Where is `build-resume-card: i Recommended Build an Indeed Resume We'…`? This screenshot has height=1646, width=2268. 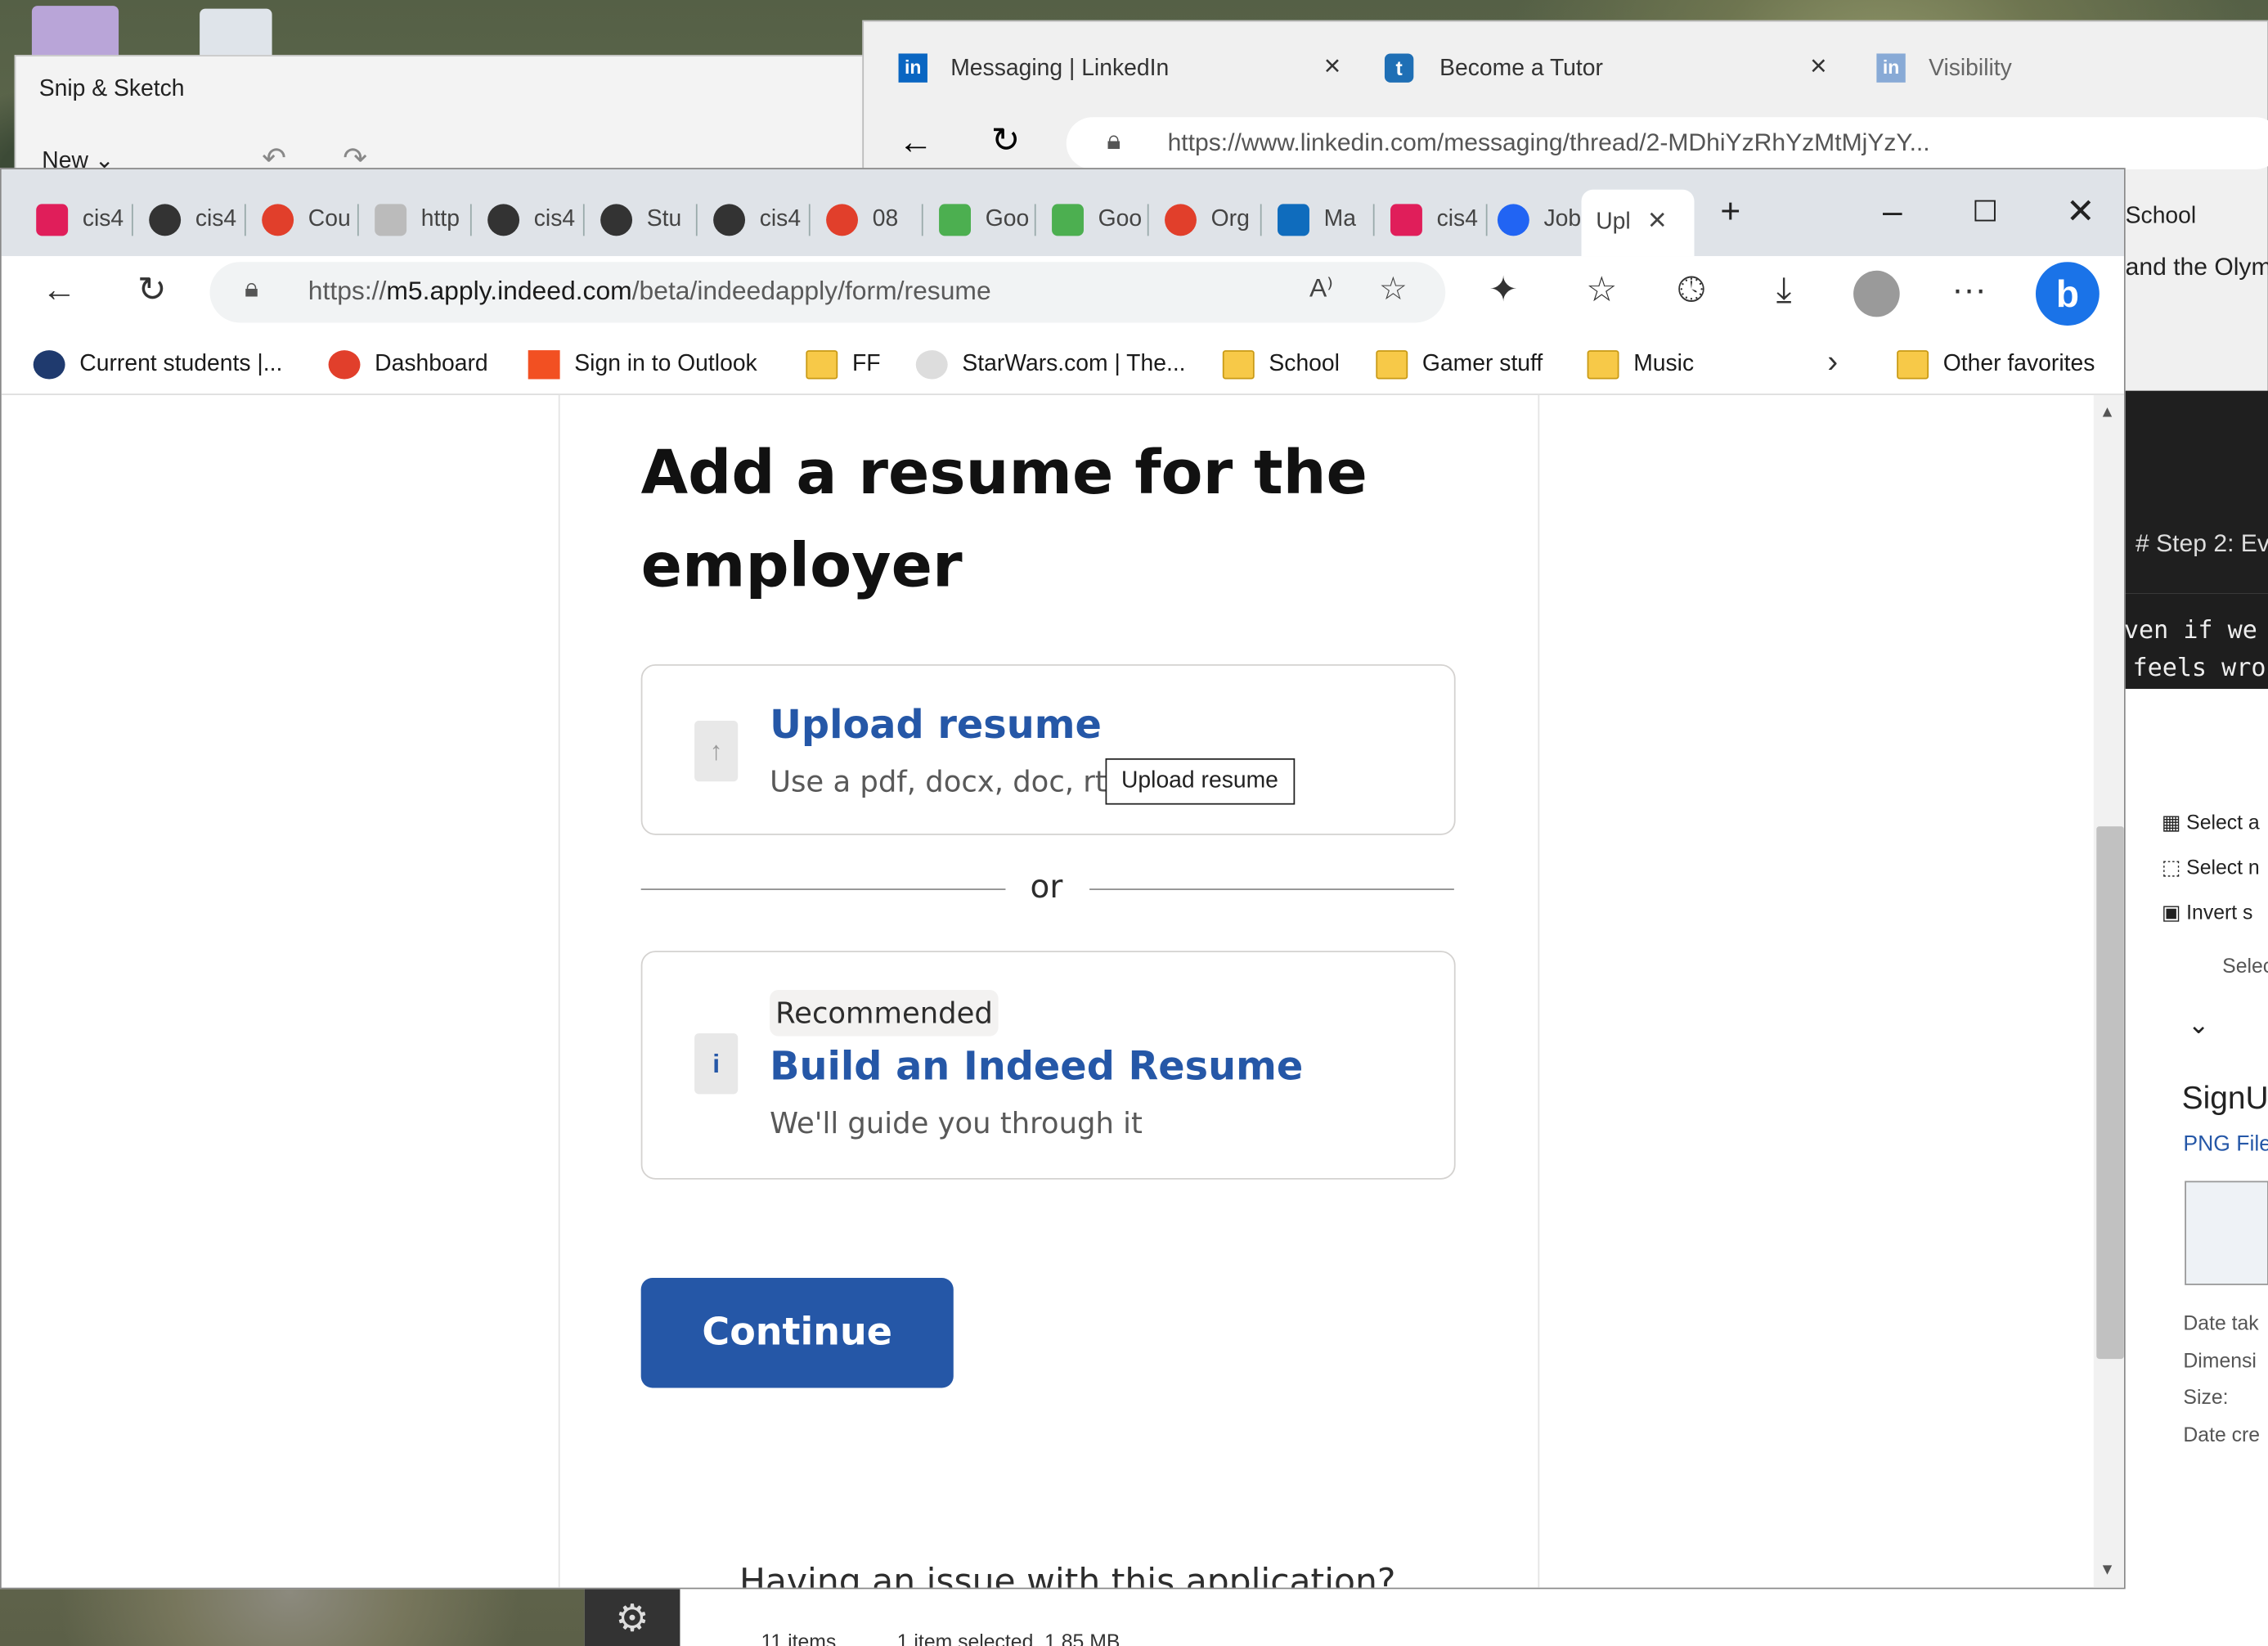
build-resume-card: i Recommended Build an Indeed Resume We'… is located at coordinates (1048, 1065).